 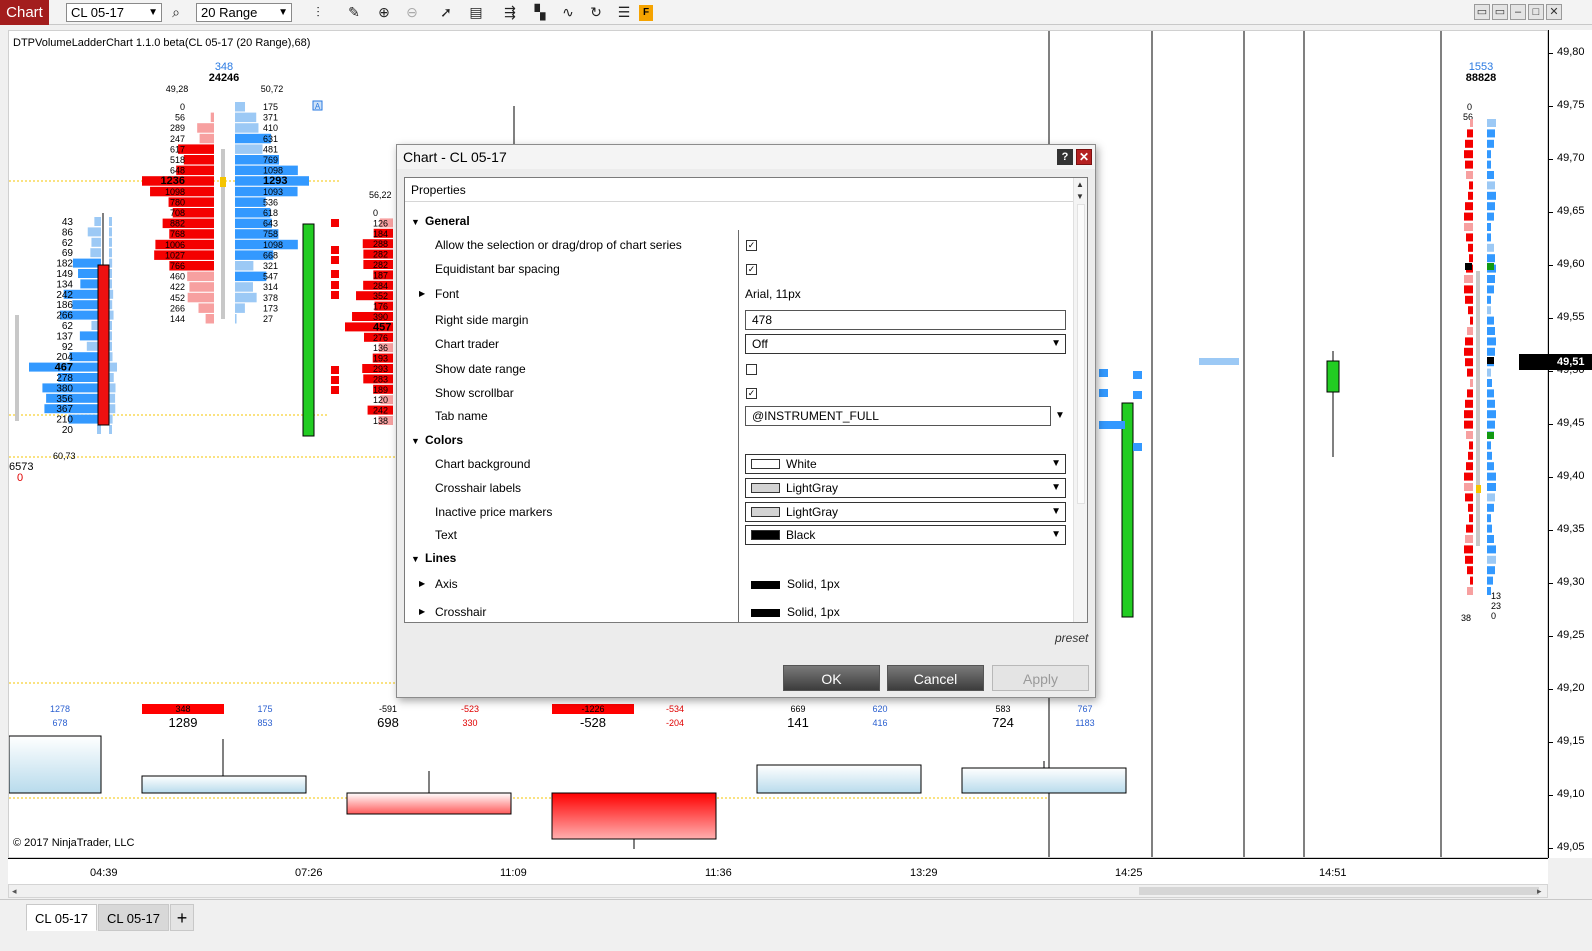 What do you see at coordinates (905, 535) in the screenshot?
I see `text-color-select: Black ▼` at bounding box center [905, 535].